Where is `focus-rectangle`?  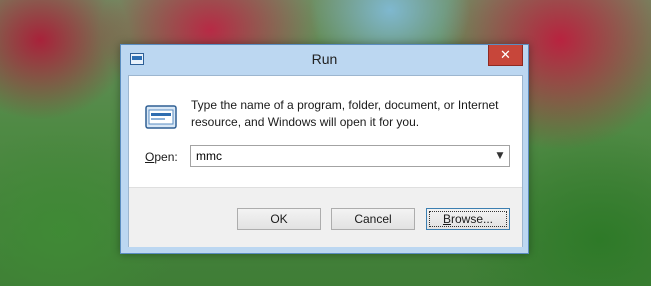 focus-rectangle is located at coordinates (468, 219).